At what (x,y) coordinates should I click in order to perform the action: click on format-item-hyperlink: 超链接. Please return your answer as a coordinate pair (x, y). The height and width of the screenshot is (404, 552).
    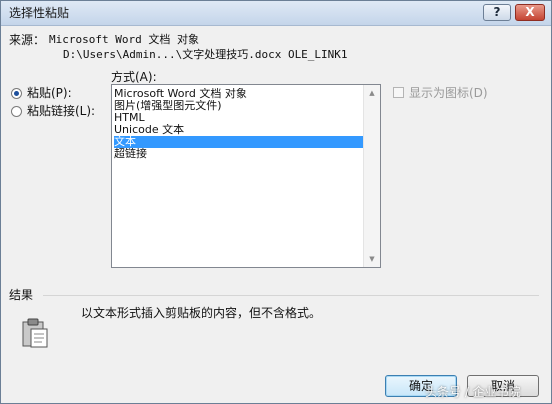
    Looking at the image, I should click on (239, 154).